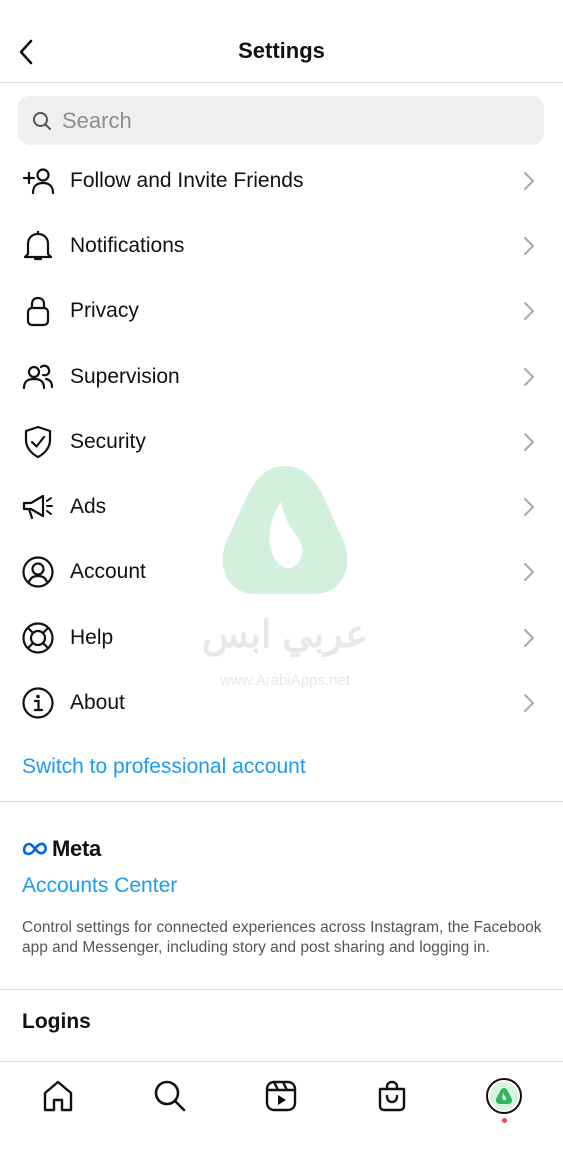 The height and width of the screenshot is (1153, 563). Describe the element at coordinates (108, 441) in the screenshot. I see `menu-label: Security` at that location.